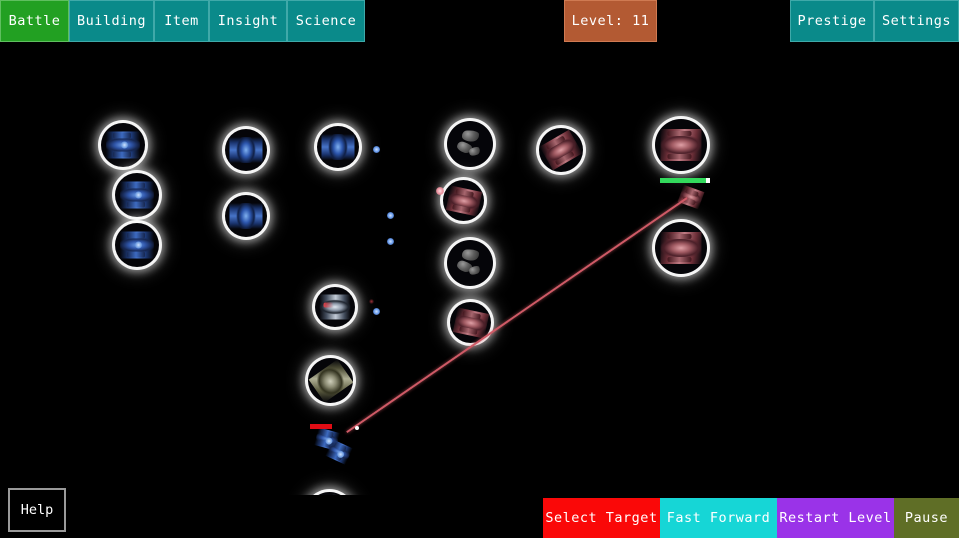 This screenshot has width=959, height=538. I want to click on action-pause: Pause, so click(926, 518).